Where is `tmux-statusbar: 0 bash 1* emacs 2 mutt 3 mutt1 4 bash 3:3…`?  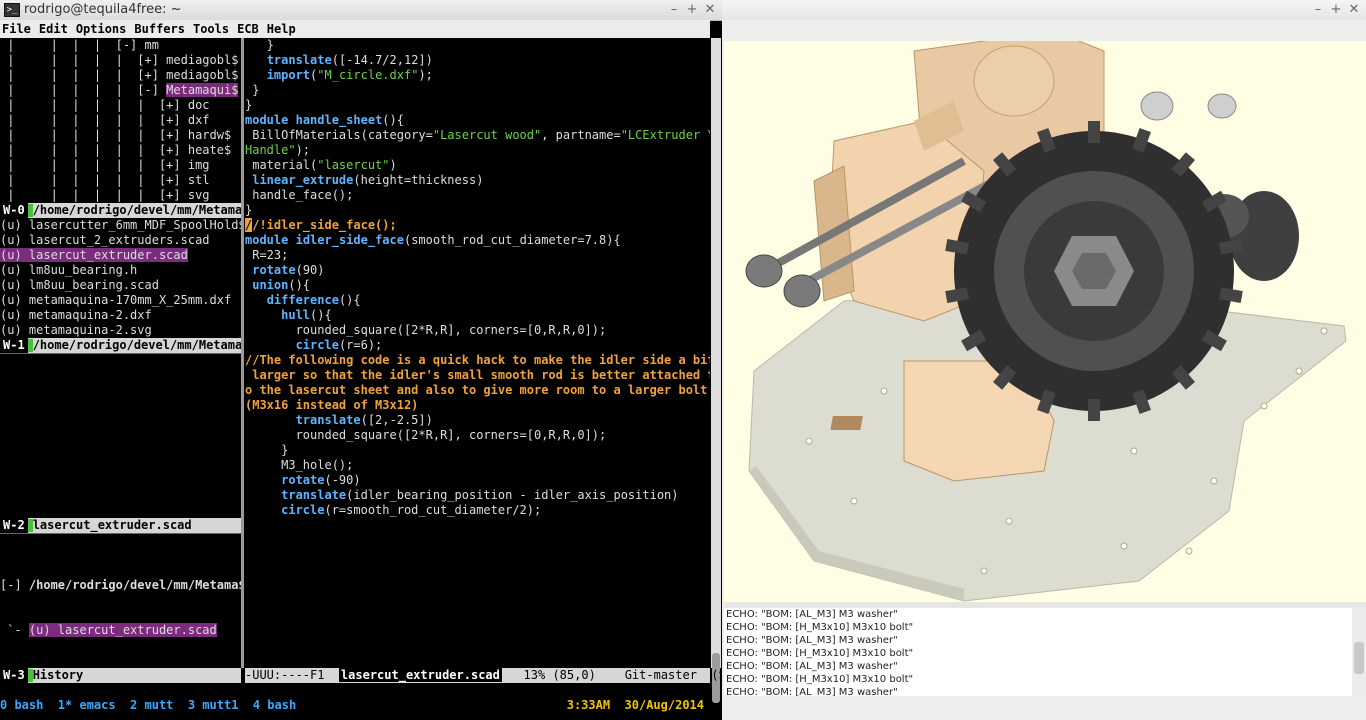 tmux-statusbar: 0 bash 1* emacs 2 mutt 3 mutt1 4 bash 3:3… is located at coordinates (355, 705).